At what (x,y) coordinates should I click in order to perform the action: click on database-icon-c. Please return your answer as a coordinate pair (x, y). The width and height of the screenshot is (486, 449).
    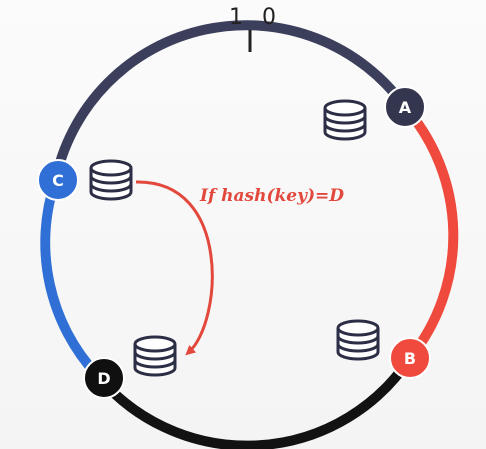
    Looking at the image, I should click on (111, 180).